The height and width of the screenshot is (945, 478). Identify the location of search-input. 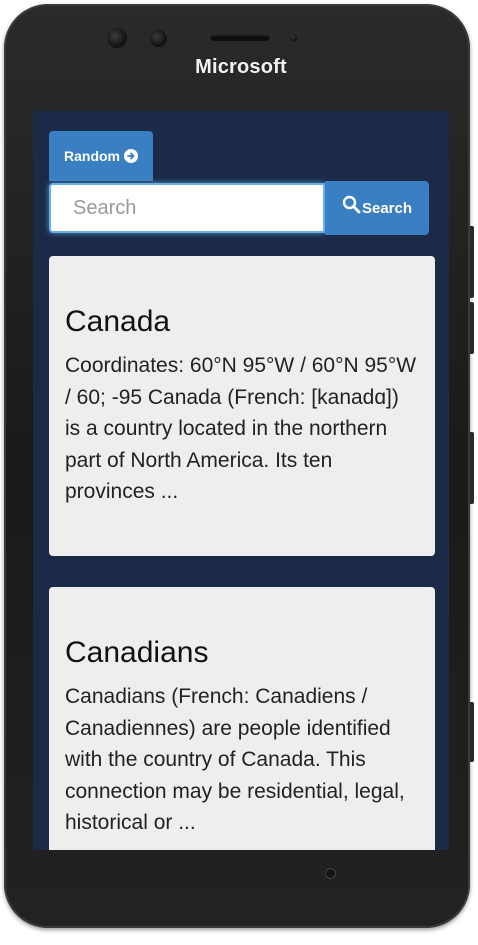
(187, 208).